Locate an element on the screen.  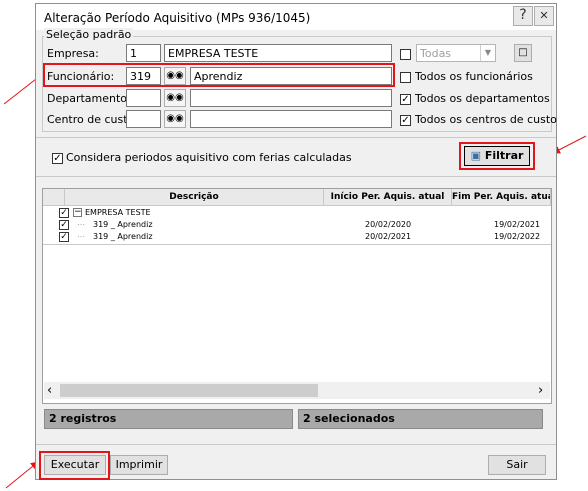
row-descricao: EMPRESA TESTE is located at coordinates (118, 212).